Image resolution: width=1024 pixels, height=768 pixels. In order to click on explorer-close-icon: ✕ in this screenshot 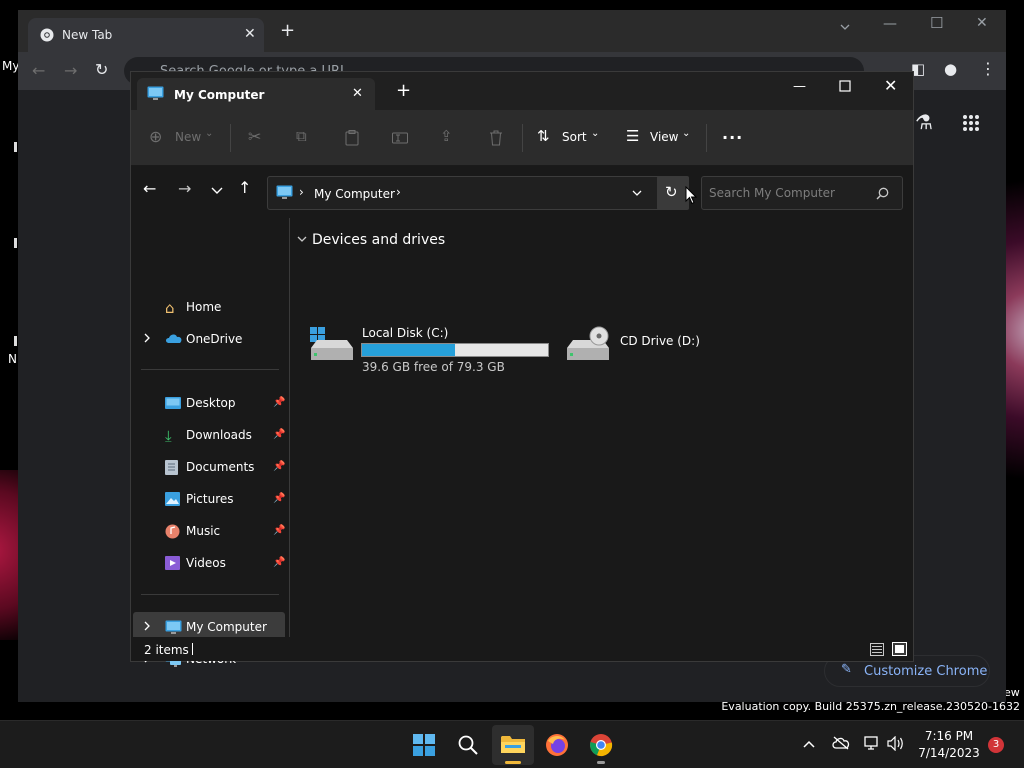, I will do `click(890, 85)`.